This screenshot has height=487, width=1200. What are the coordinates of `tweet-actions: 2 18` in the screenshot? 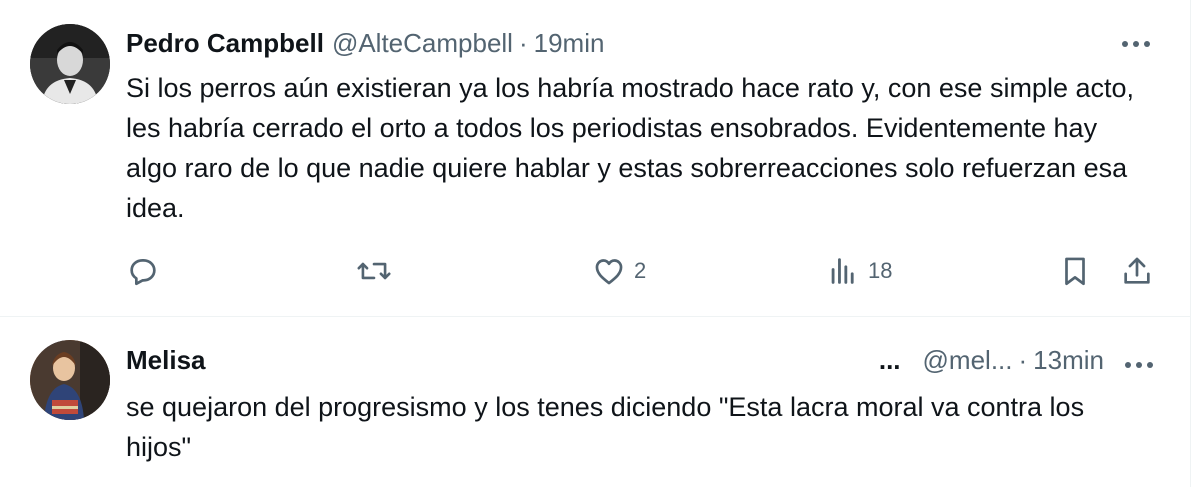 It's located at (643, 271).